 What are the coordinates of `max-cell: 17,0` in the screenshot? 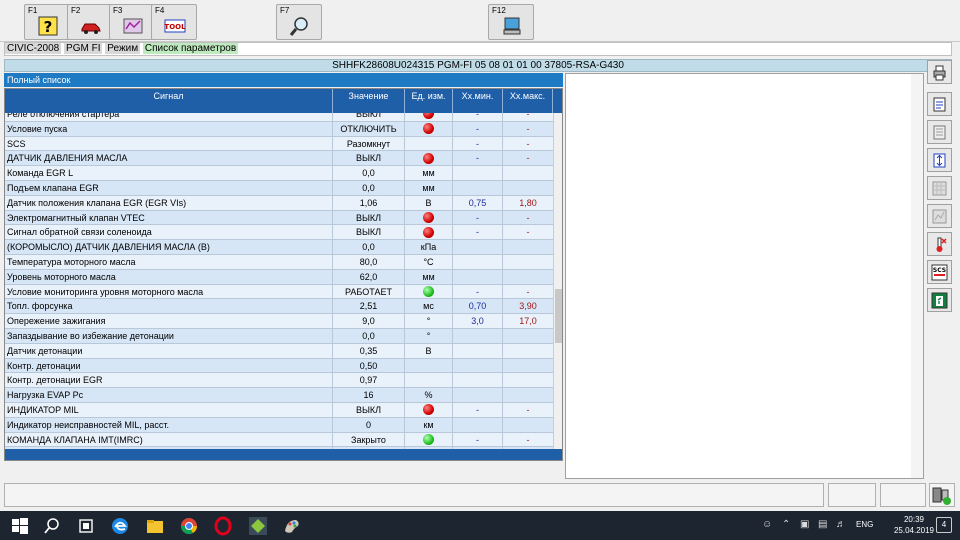 It's located at (528, 321).